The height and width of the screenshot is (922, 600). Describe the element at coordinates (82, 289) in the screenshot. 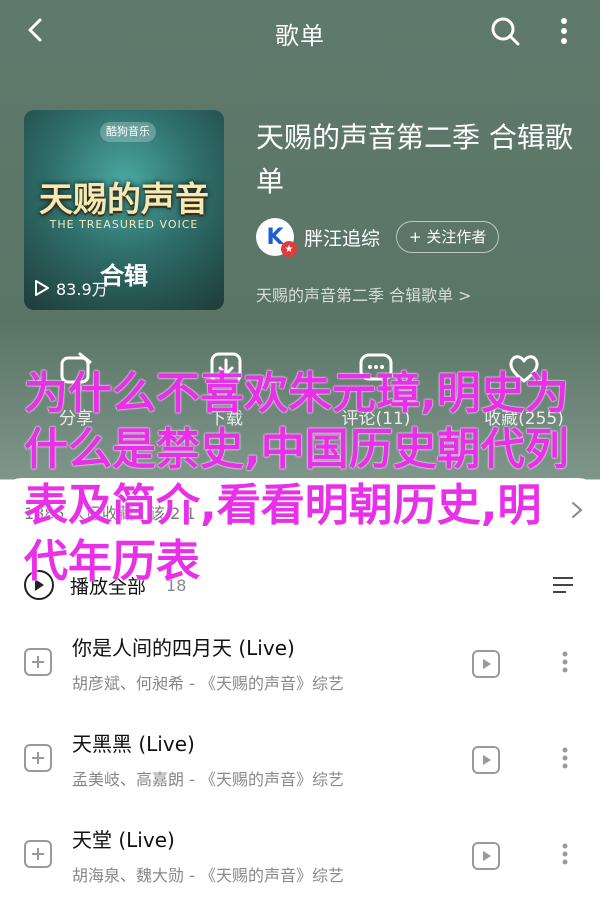

I see `play-count-value: 83.9万` at that location.